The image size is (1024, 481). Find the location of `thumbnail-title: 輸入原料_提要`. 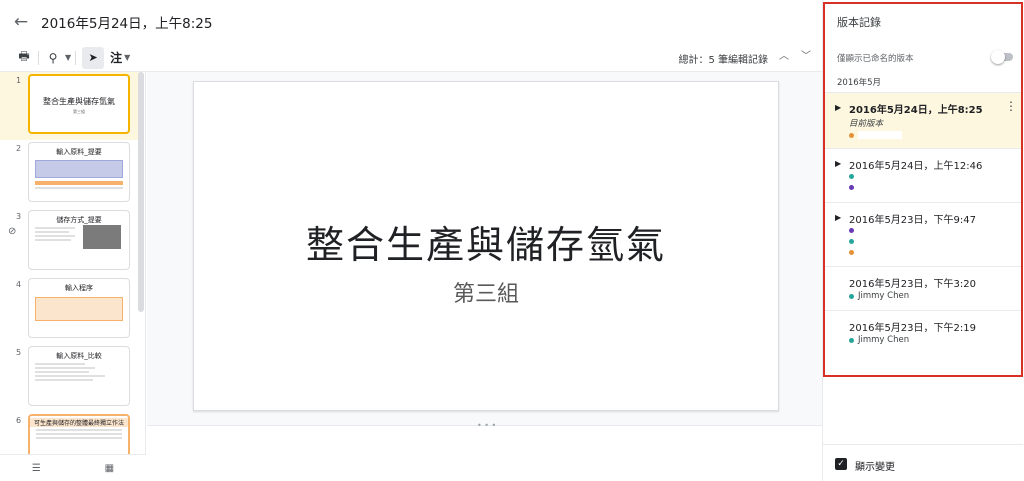

thumbnail-title: 輸入原料_提要 is located at coordinates (79, 152).